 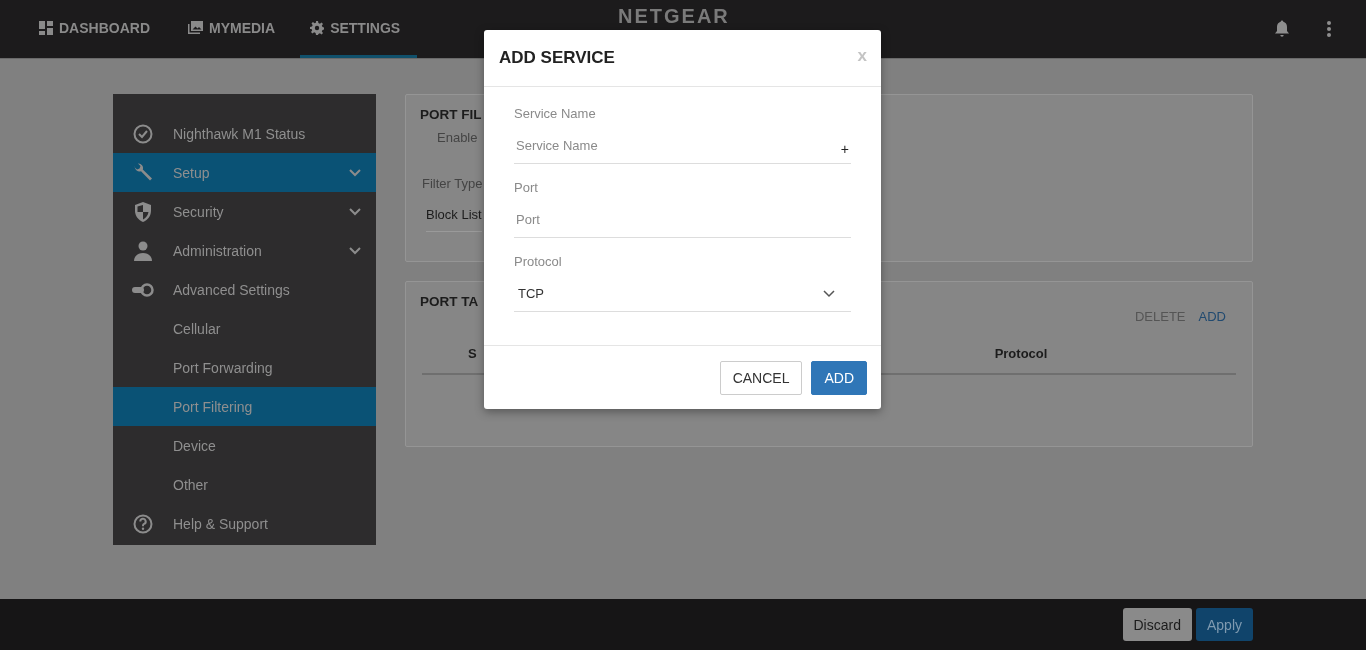 I want to click on table-action-link: ADD, so click(x=1212, y=316).